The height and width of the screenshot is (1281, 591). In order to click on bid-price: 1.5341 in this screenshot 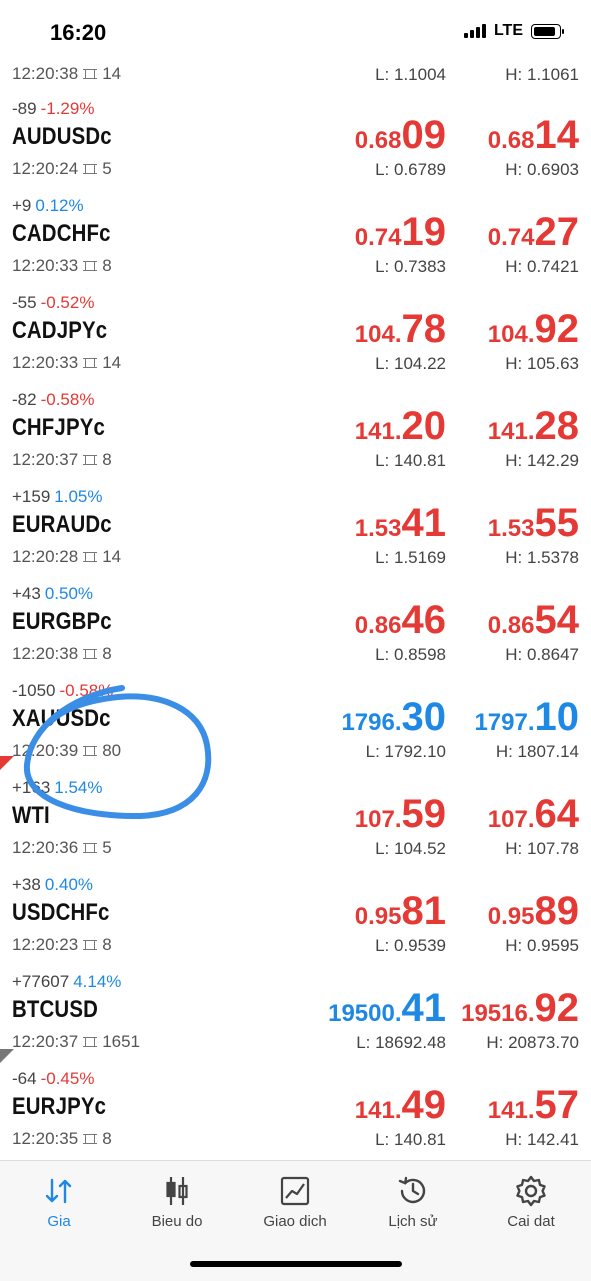, I will do `click(400, 523)`.